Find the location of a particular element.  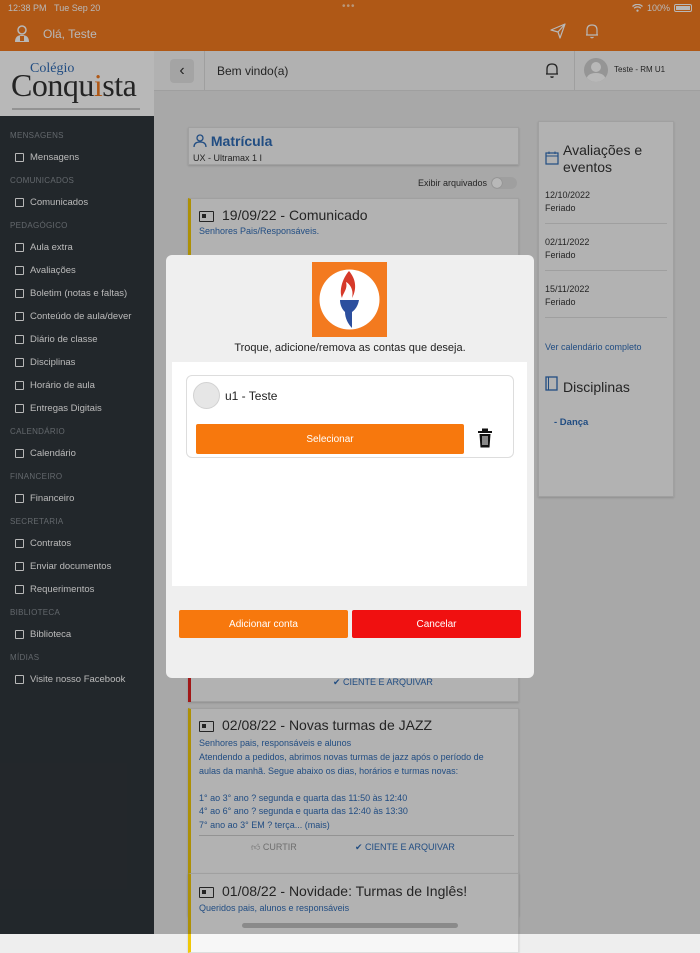

school-torch-logo is located at coordinates (349, 299).